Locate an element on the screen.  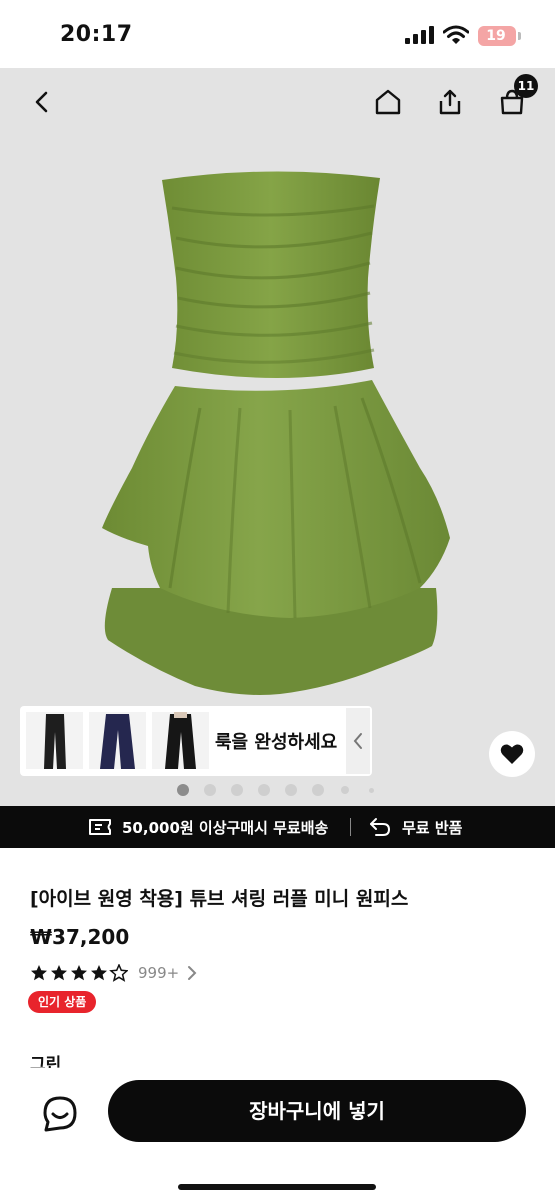
home-icon is located at coordinates (388, 102).